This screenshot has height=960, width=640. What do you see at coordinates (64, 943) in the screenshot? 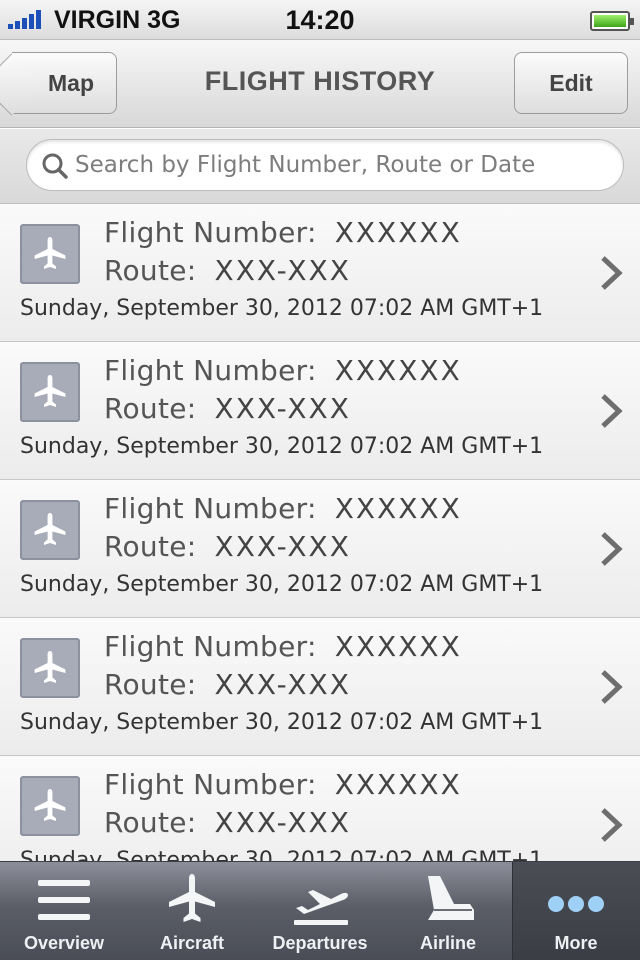
I see `tab-label: Overview` at bounding box center [64, 943].